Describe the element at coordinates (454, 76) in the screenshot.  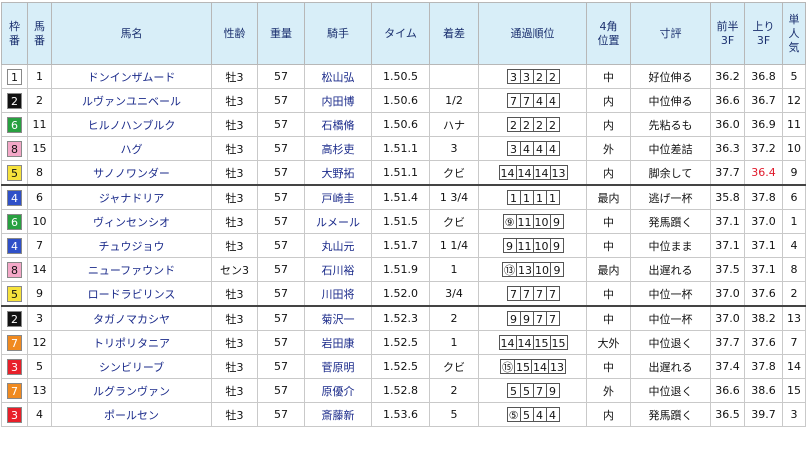
I see `finish-margin` at that location.